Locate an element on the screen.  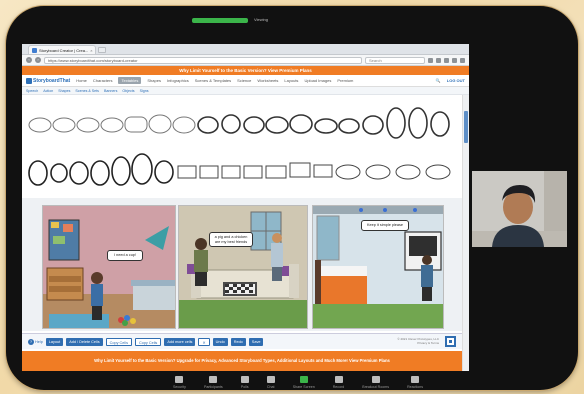
back-arrow-icon: ‹ is located at coordinates (29, 60).